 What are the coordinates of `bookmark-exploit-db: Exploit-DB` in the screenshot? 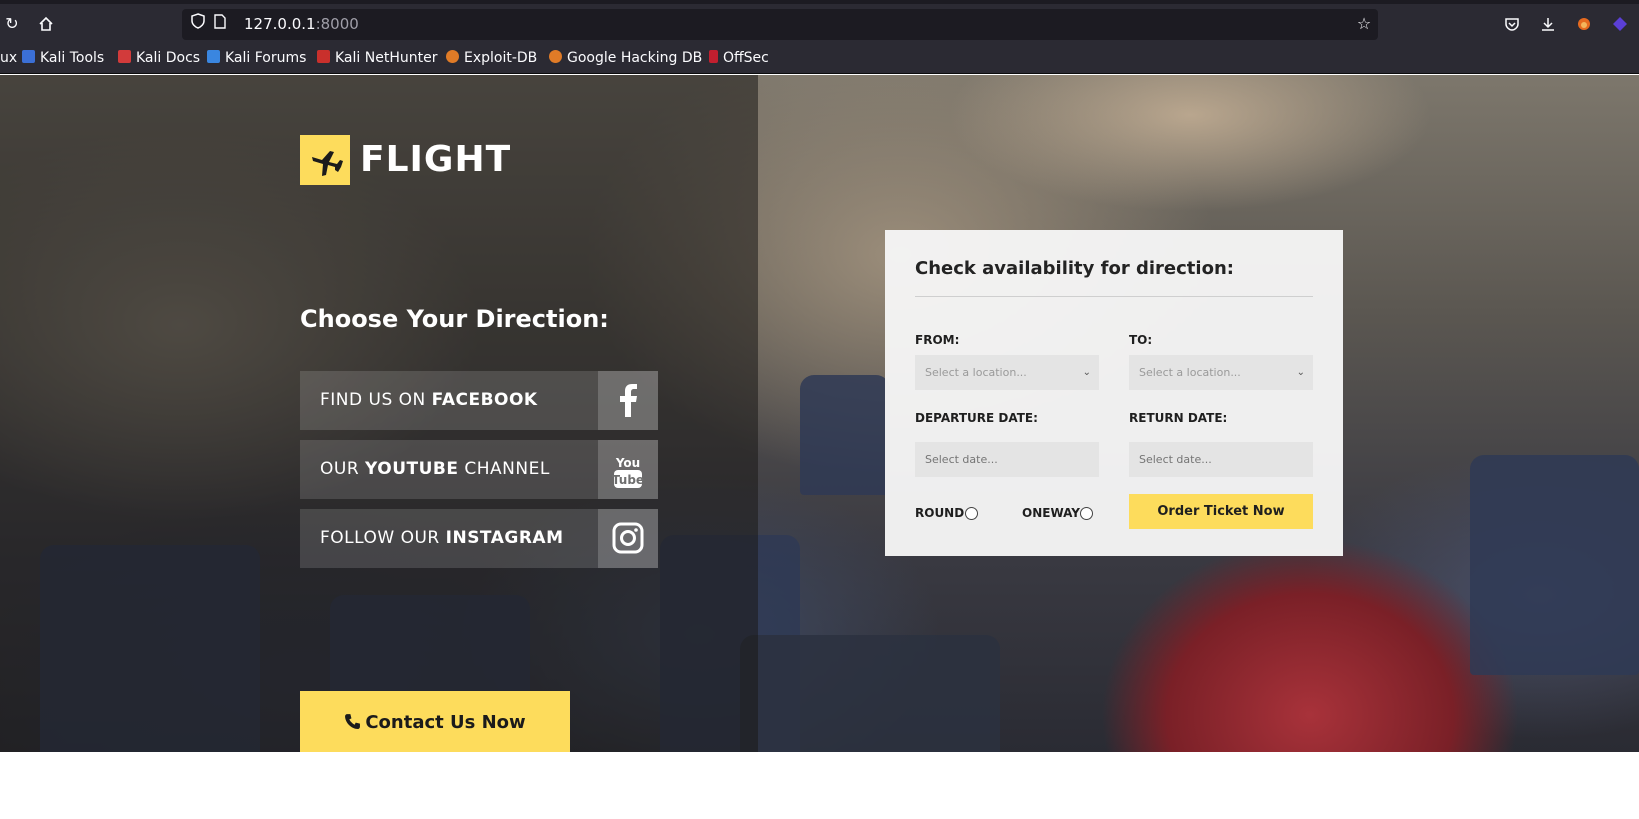 It's located at (491, 58).